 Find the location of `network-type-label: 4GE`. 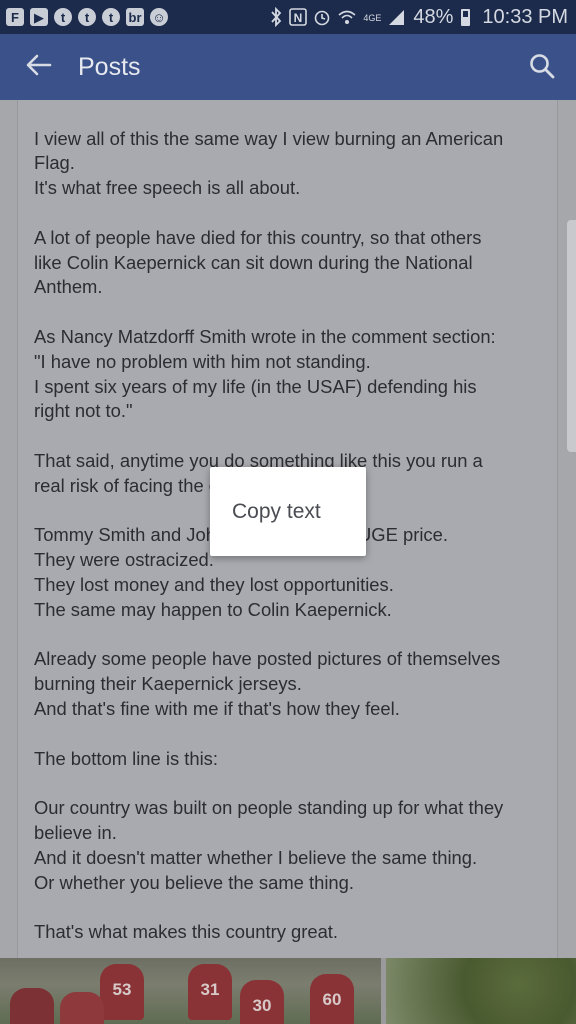

network-type-label: 4GE is located at coordinates (372, 17).